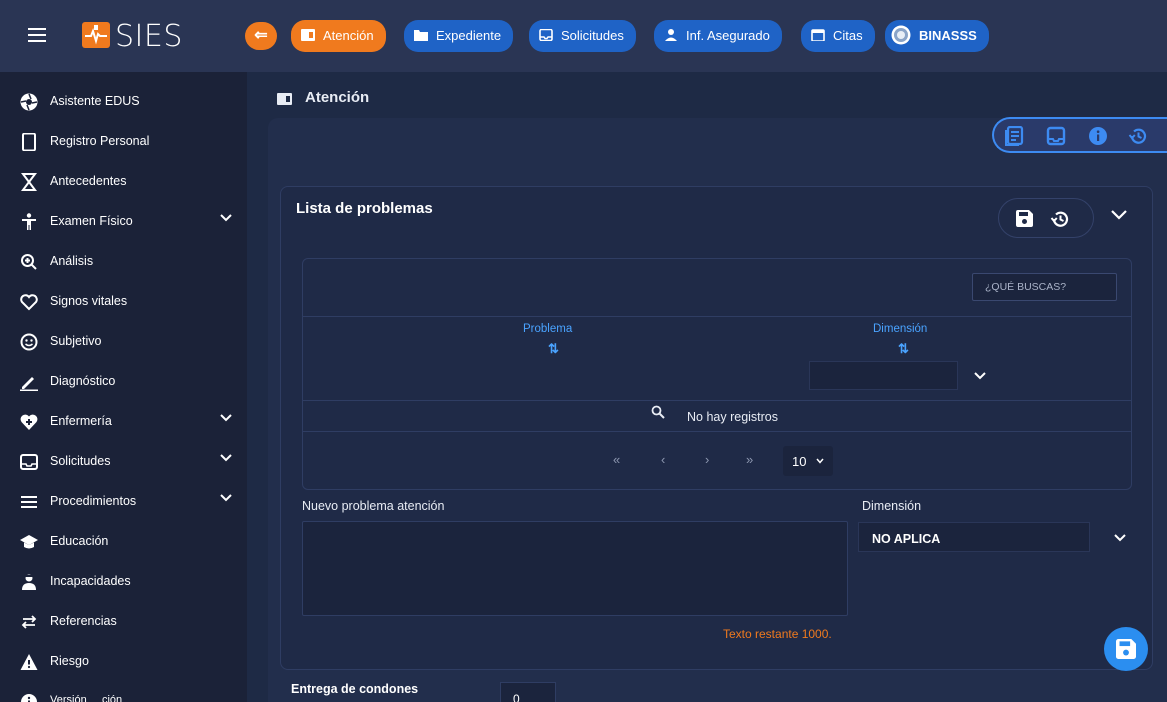  I want to click on sidebar-item-educacion: Educación, so click(123, 541).